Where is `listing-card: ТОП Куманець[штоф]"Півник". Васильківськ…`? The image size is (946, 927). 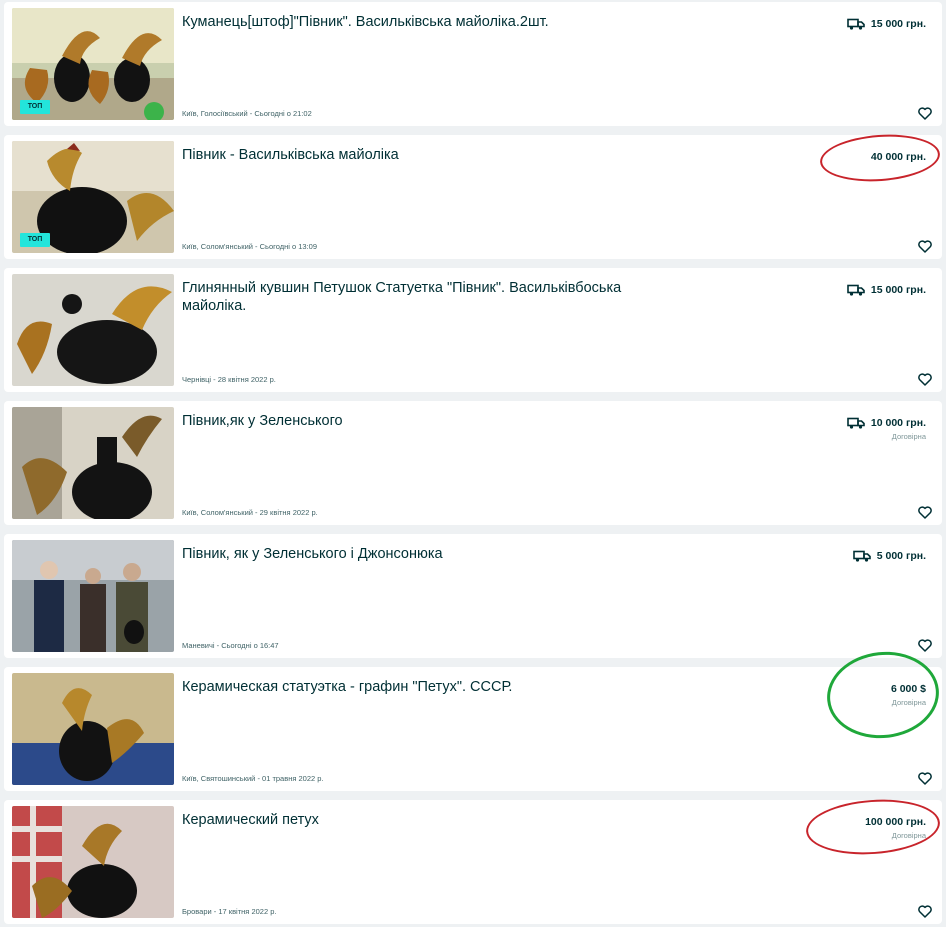
listing-card: ТОП Куманець[штоф]"Півник". Васильківськ… is located at coordinates (473, 64).